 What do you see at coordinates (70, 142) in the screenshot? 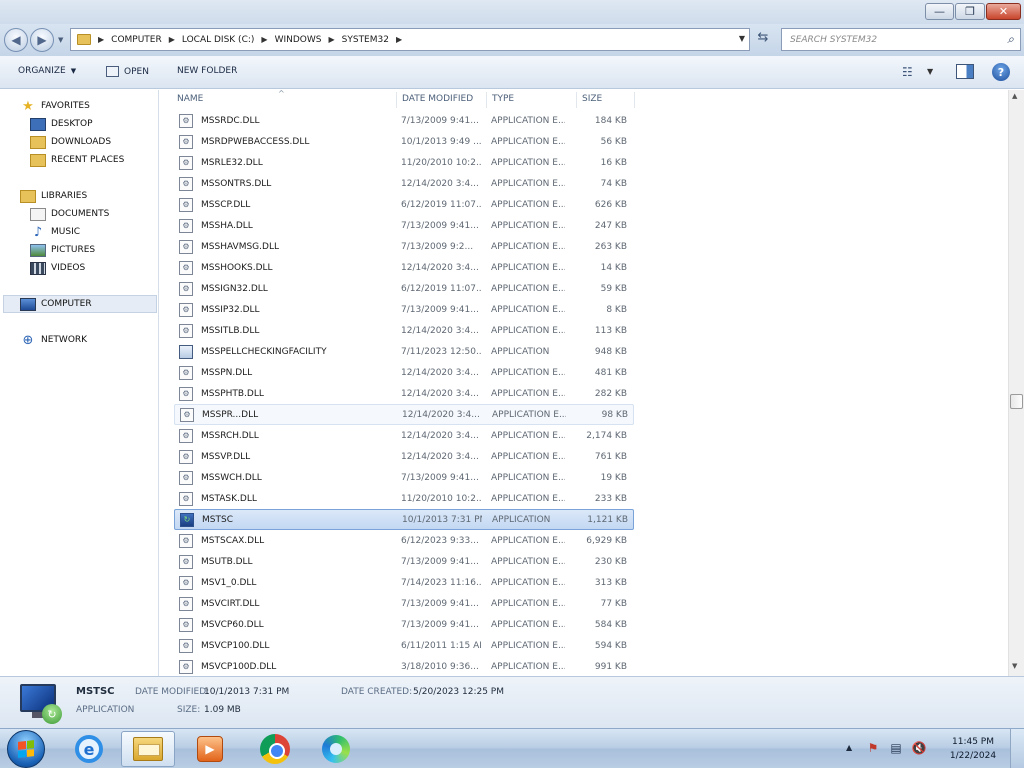
I see `sidebar-item-downloads: Downloads` at bounding box center [70, 142].